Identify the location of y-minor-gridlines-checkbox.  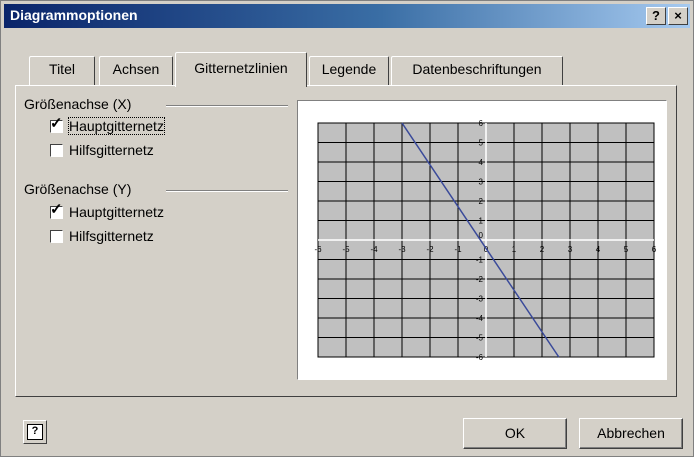
(56, 236).